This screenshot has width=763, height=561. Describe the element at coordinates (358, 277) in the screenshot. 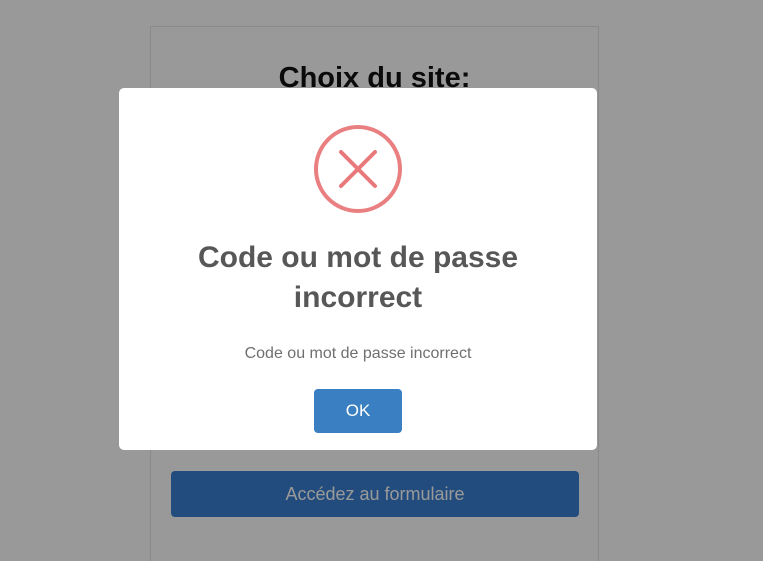

I see `dialog-title: Code ou mot de passe incorrect` at that location.